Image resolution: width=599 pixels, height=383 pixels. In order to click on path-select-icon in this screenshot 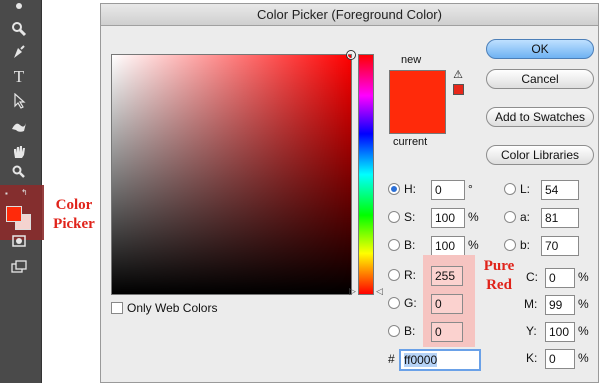, I will do `click(19, 101)`.